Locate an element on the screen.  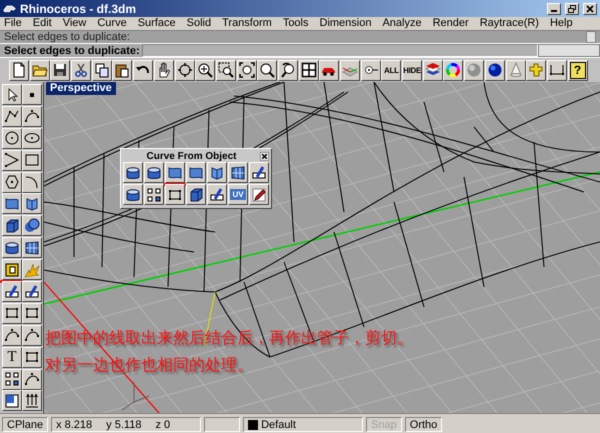
menu-item: Transform is located at coordinates (247, 23).